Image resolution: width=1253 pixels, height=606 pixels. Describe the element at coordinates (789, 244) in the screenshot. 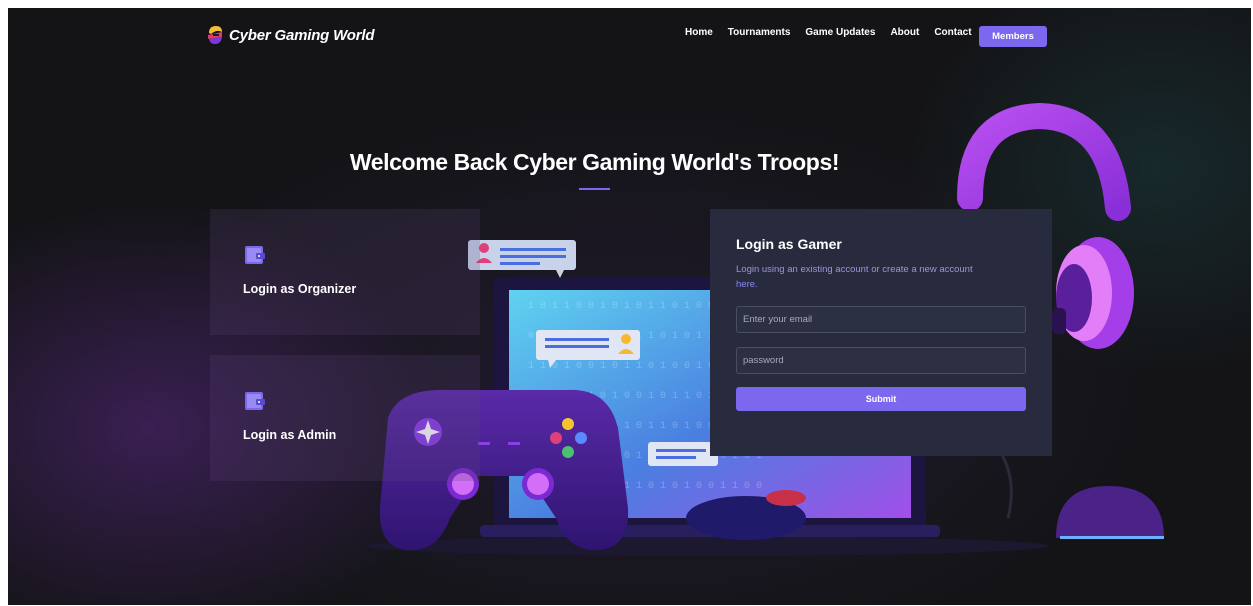

I see `login-title: Login as Gamer` at that location.